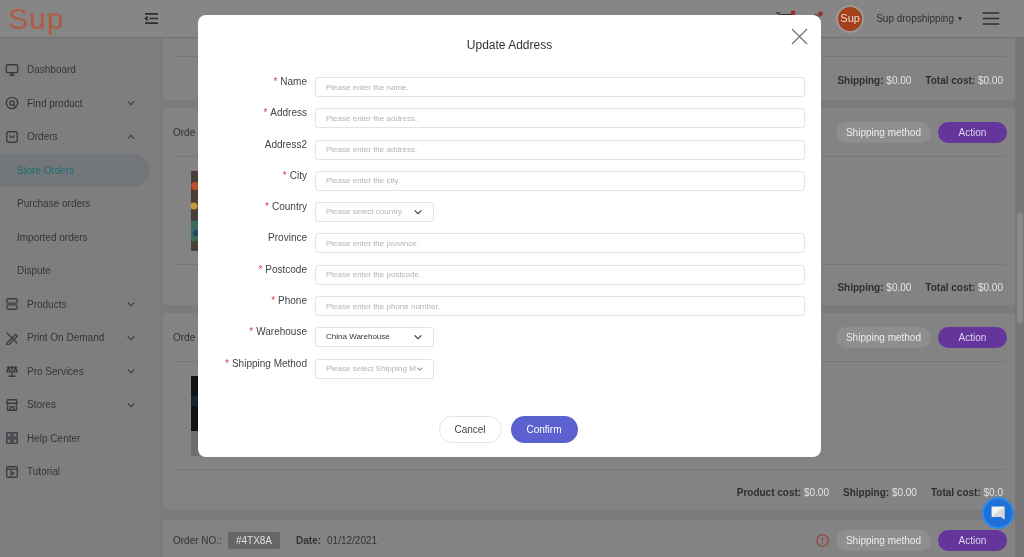 Image resolution: width=1024 pixels, height=557 pixels. What do you see at coordinates (197, 540) in the screenshot?
I see `order-number-label: Order NO.:` at bounding box center [197, 540].